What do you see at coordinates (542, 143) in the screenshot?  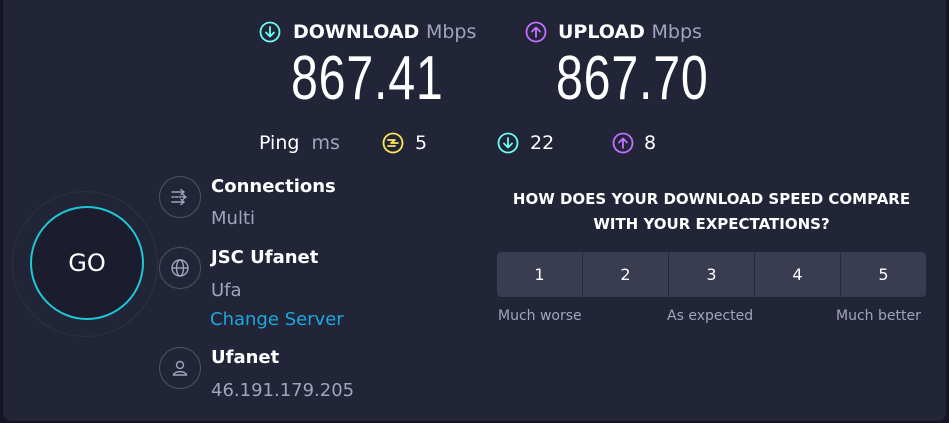 I see `download-latency-value: 22` at bounding box center [542, 143].